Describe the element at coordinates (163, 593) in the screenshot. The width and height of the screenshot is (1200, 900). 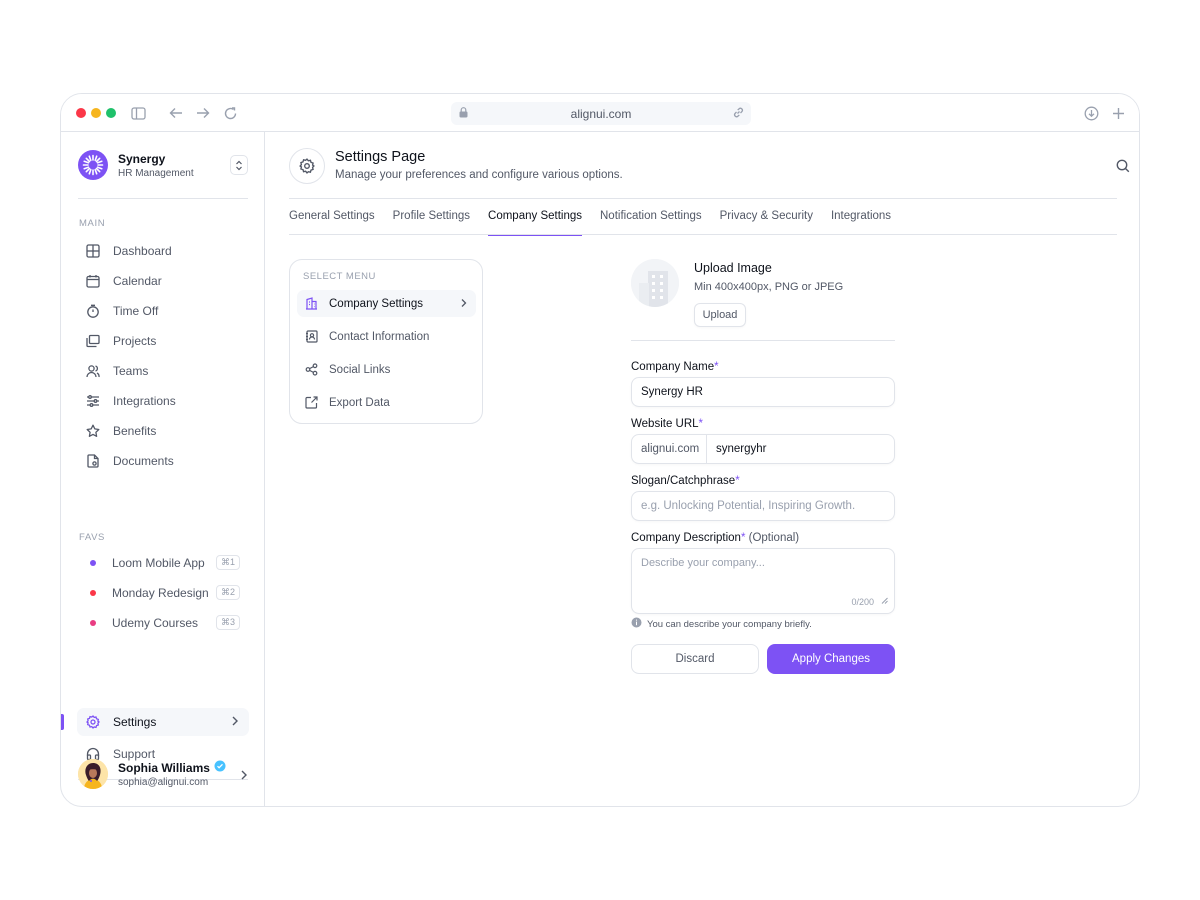
I see `fav-item-monday-redesign: Monday Redesign ⌘2` at that location.